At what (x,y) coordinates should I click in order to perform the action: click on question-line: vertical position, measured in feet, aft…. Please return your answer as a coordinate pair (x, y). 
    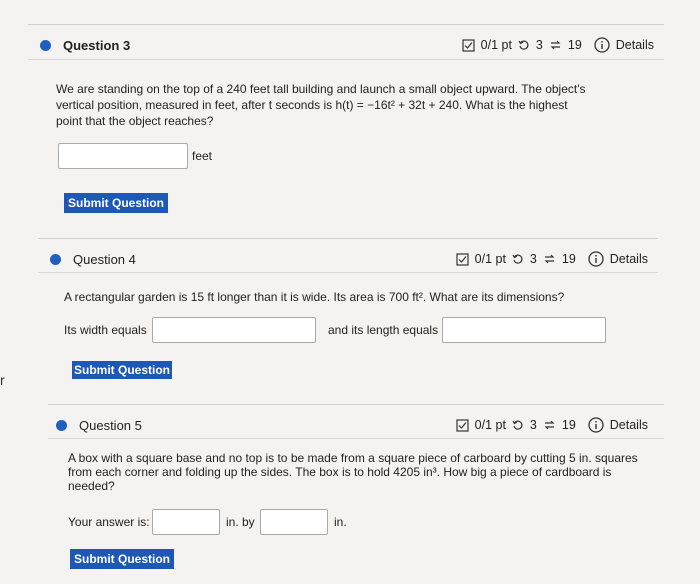
    Looking at the image, I should click on (312, 105).